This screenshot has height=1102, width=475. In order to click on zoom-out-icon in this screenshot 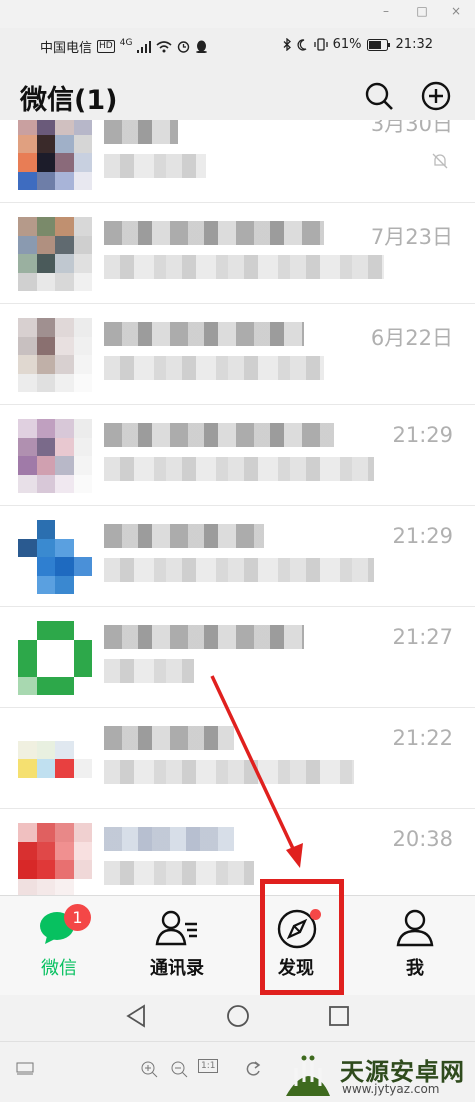, I will do `click(179, 1069)`.